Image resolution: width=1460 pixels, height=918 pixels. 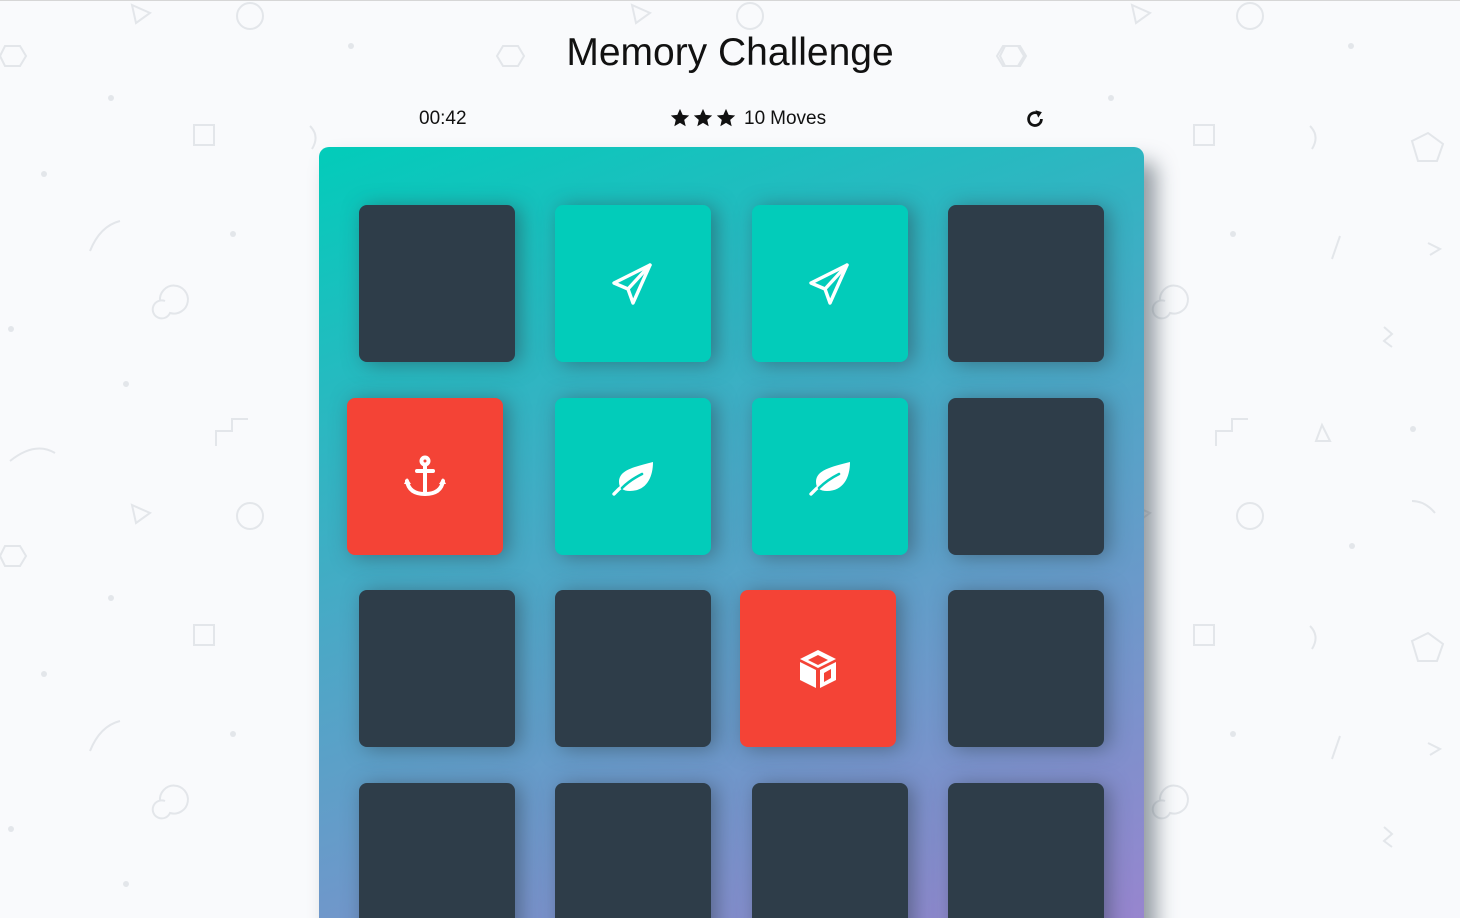 I want to click on page-title: Memory Challenge, so click(x=730, y=52).